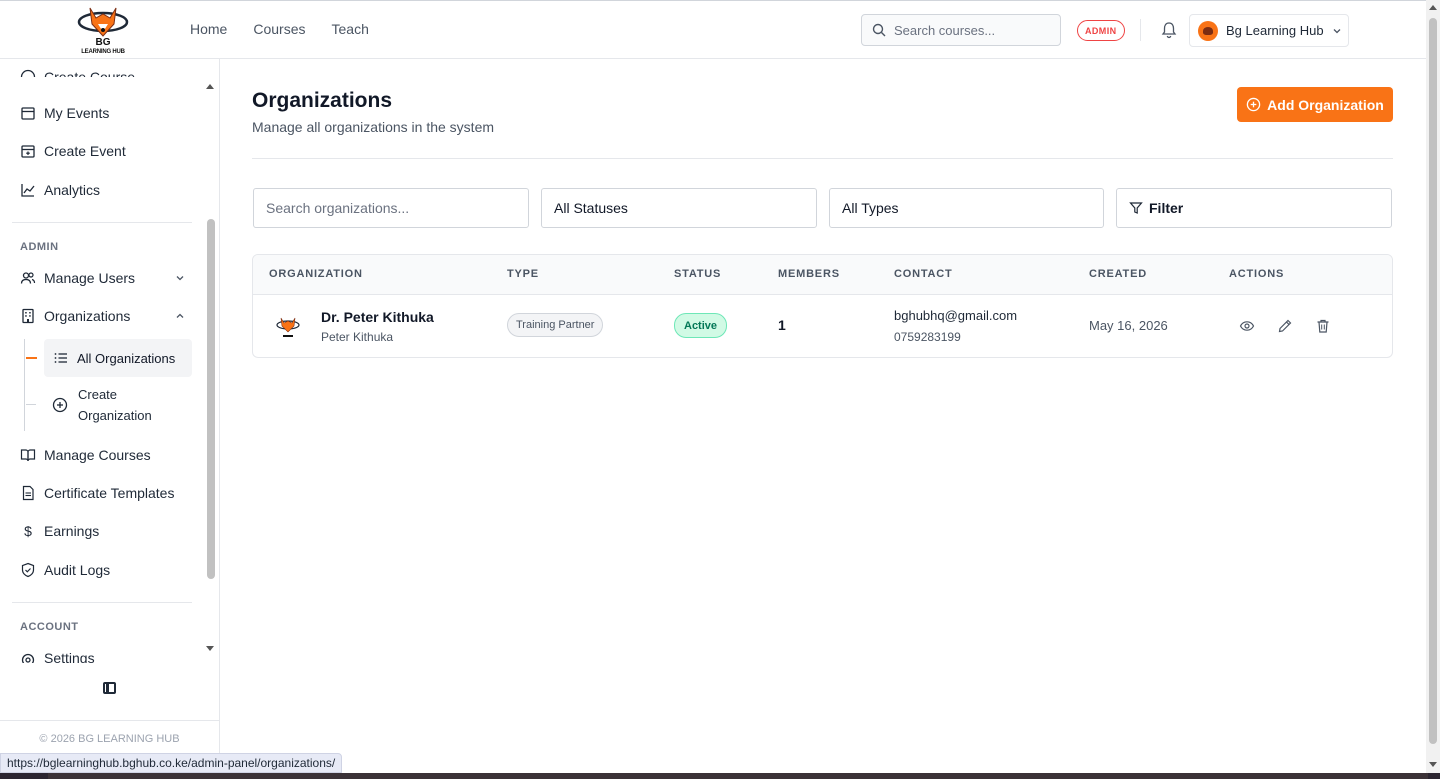 Image resolution: width=1440 pixels, height=779 pixels. I want to click on sidebar-footer-divider, so click(109, 720).